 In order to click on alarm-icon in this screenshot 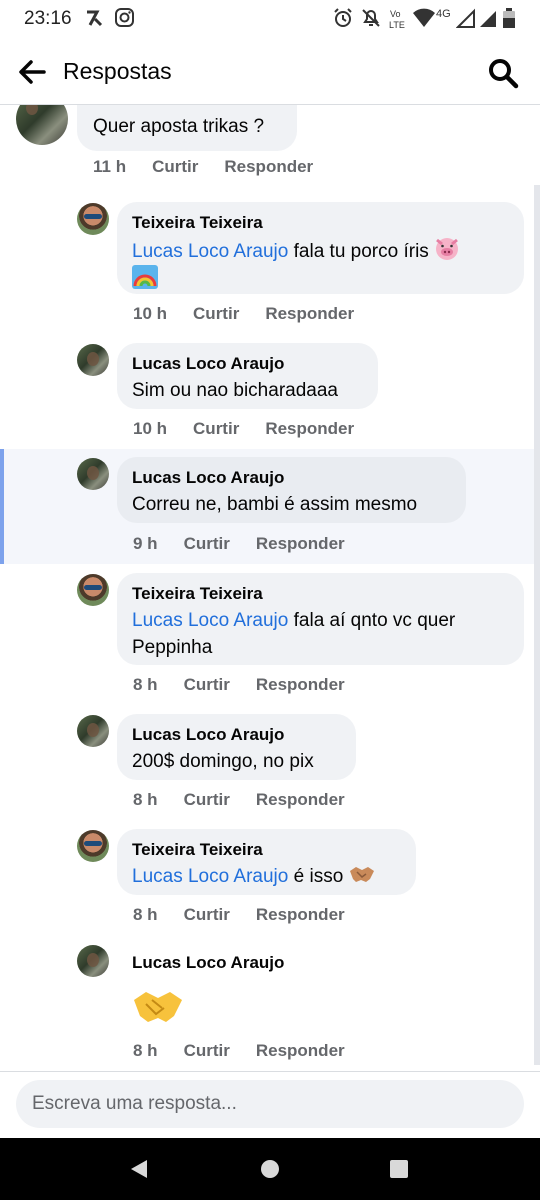, I will do `click(343, 17)`.